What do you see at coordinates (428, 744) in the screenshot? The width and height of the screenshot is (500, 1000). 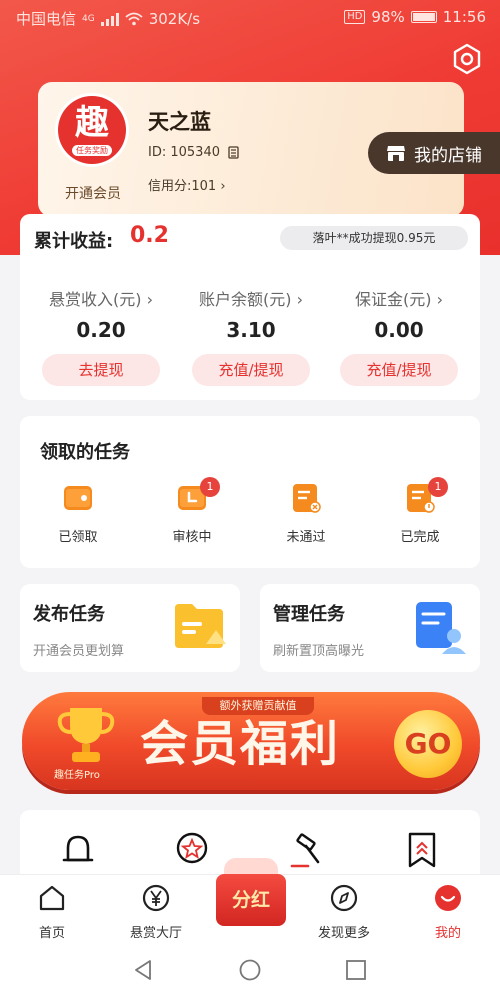 I see `go-button: GO` at bounding box center [428, 744].